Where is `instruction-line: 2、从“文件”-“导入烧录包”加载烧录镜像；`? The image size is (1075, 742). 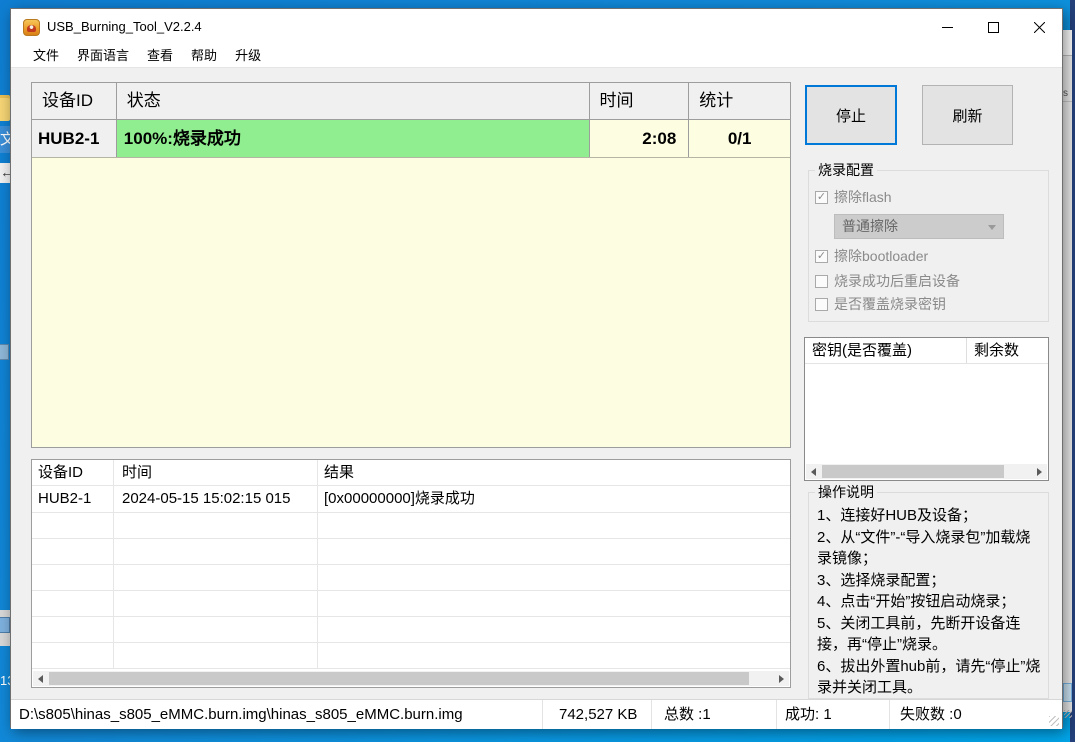
instruction-line: 2、从“文件”-“导入烧录包”加载烧录镜像； is located at coordinates (924, 548).